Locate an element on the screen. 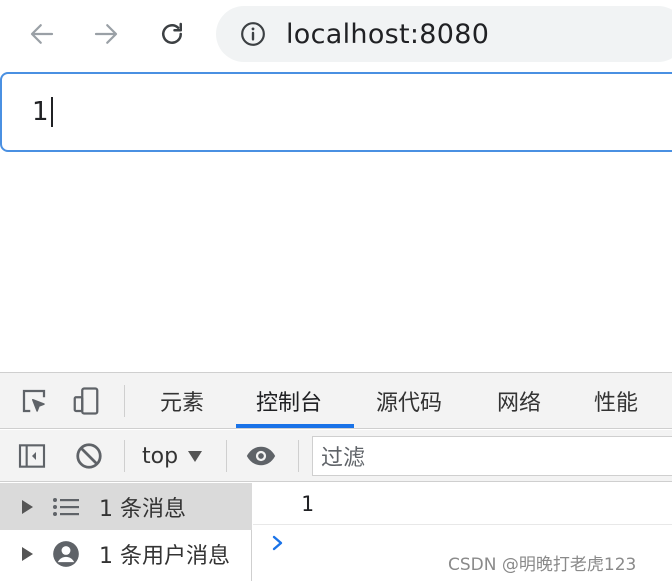  user-icon is located at coordinates (66, 554).